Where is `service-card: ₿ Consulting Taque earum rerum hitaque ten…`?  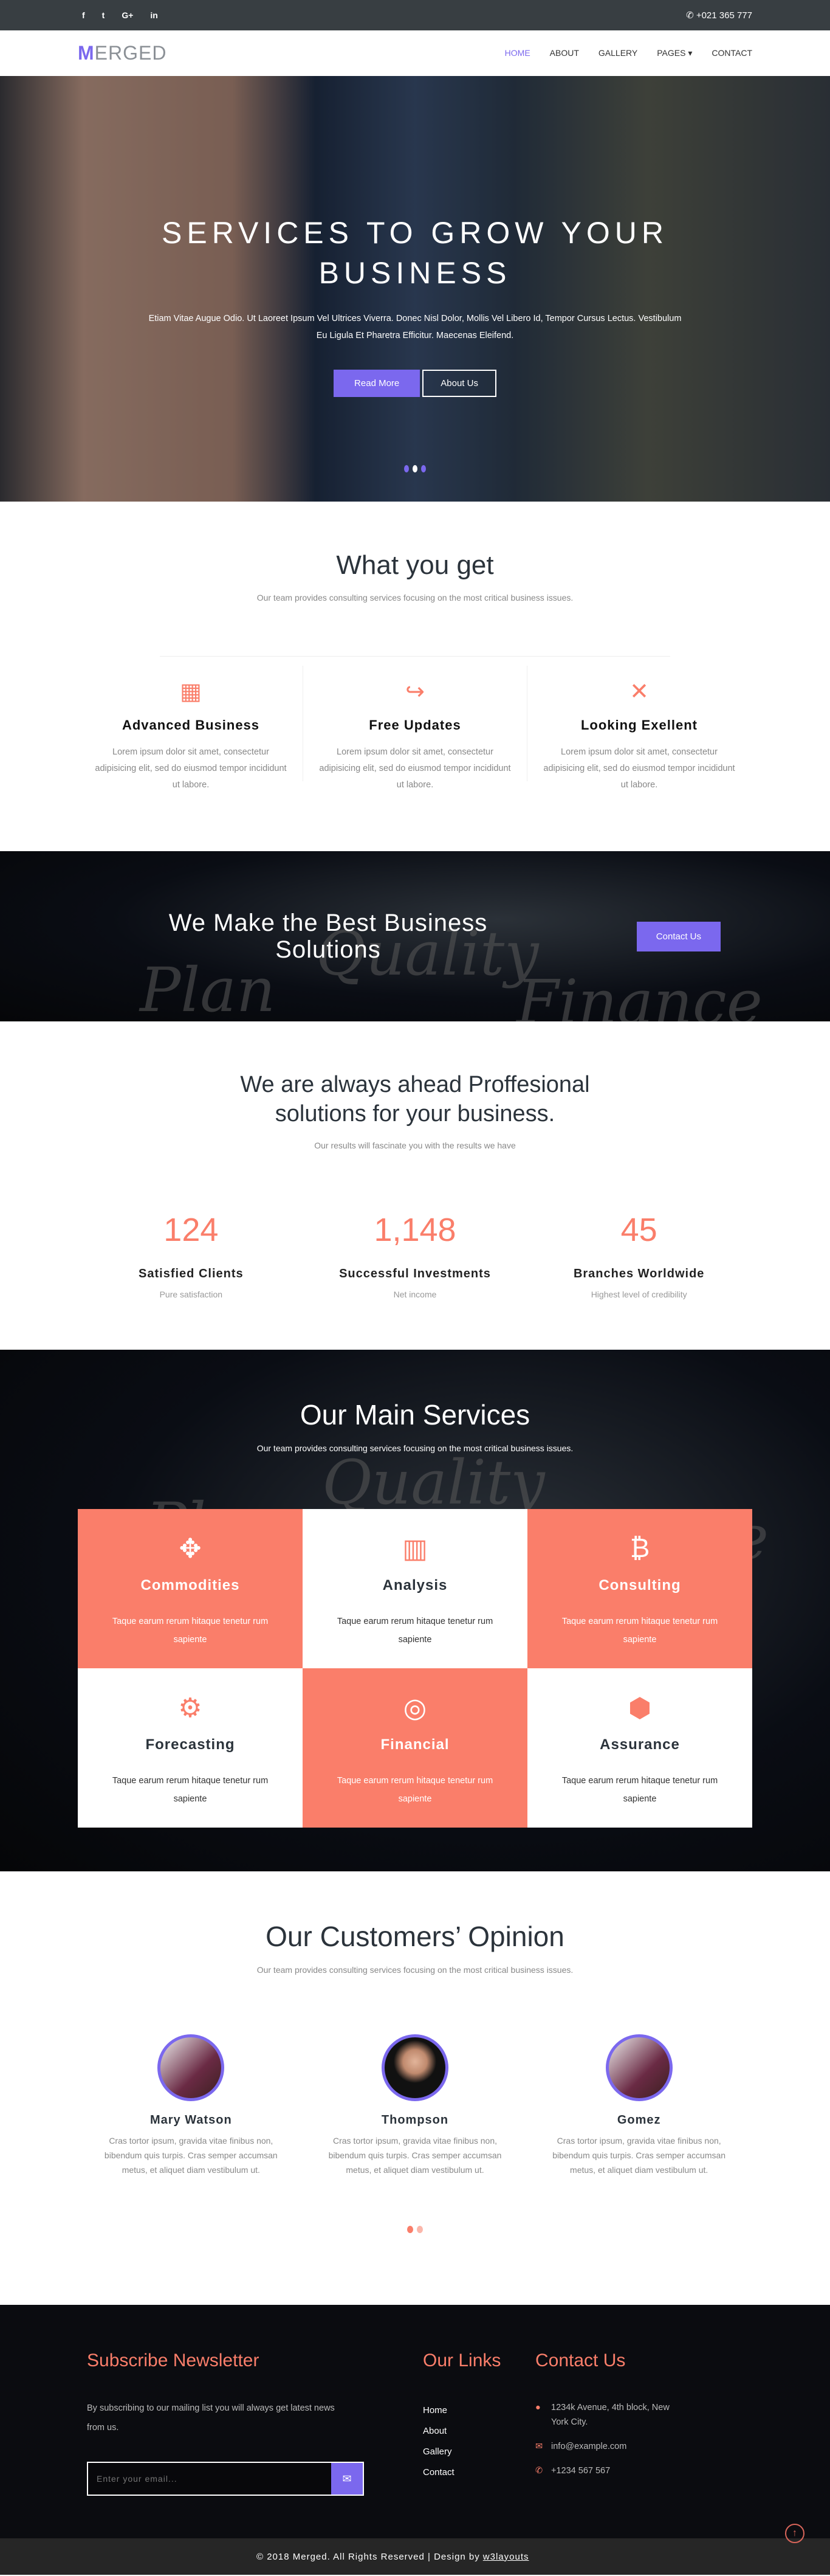
service-card: ₿ Consulting Taque earum rerum hitaque ten… is located at coordinates (639, 1588).